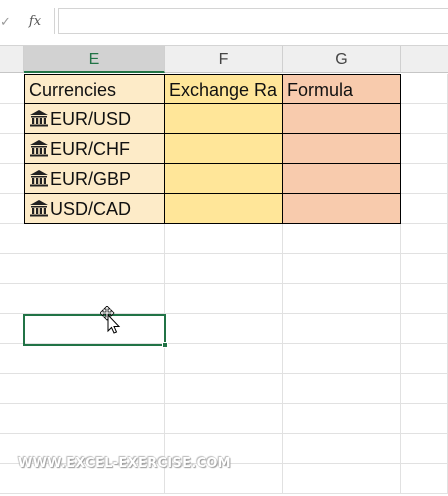 The width and height of the screenshot is (448, 496). Describe the element at coordinates (94, 330) in the screenshot. I see `active-cell-selection` at that location.